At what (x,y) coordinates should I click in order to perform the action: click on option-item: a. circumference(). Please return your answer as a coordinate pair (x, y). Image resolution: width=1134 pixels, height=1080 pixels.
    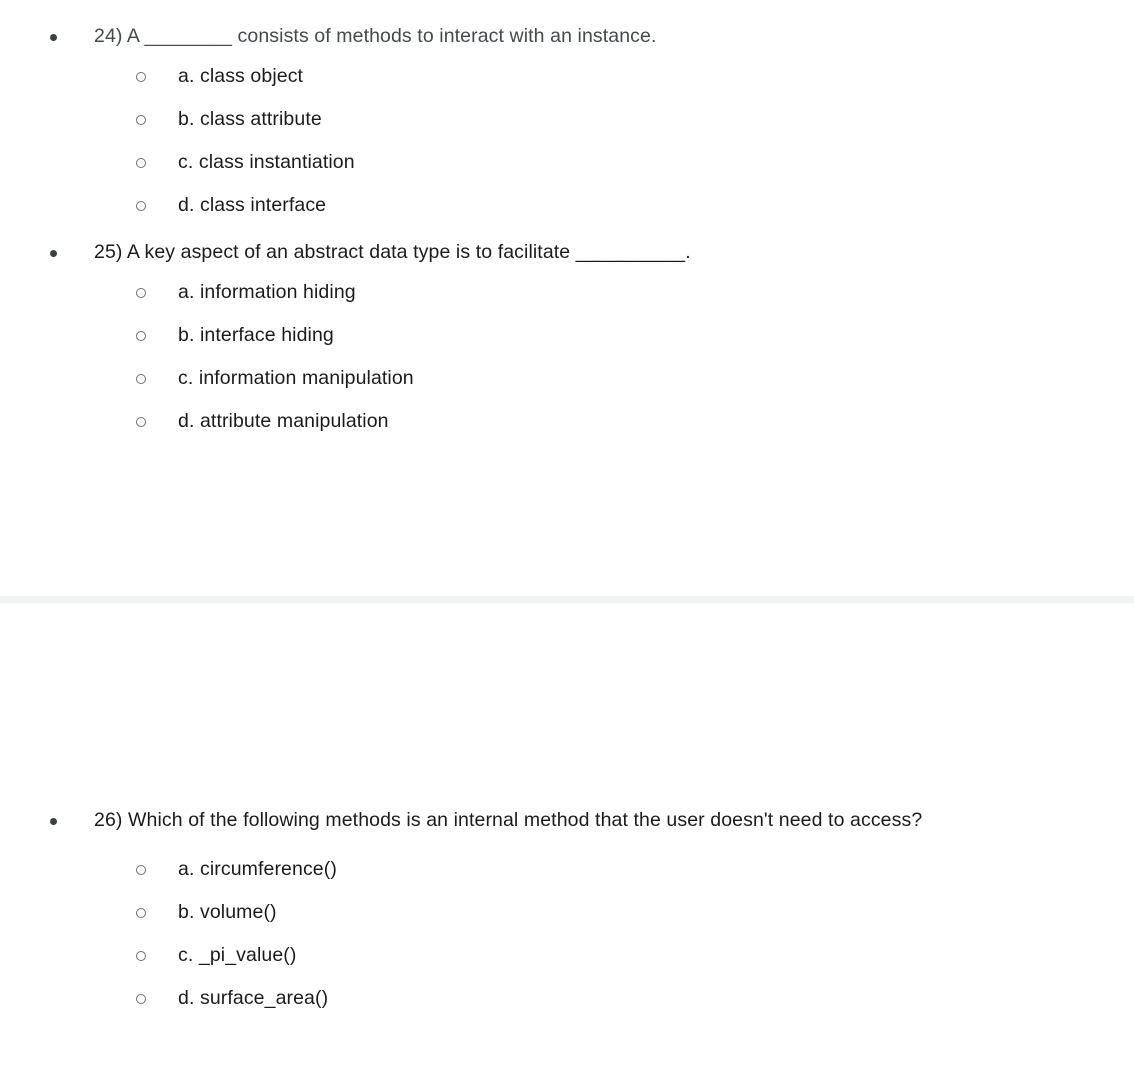
    Looking at the image, I should click on (567, 875).